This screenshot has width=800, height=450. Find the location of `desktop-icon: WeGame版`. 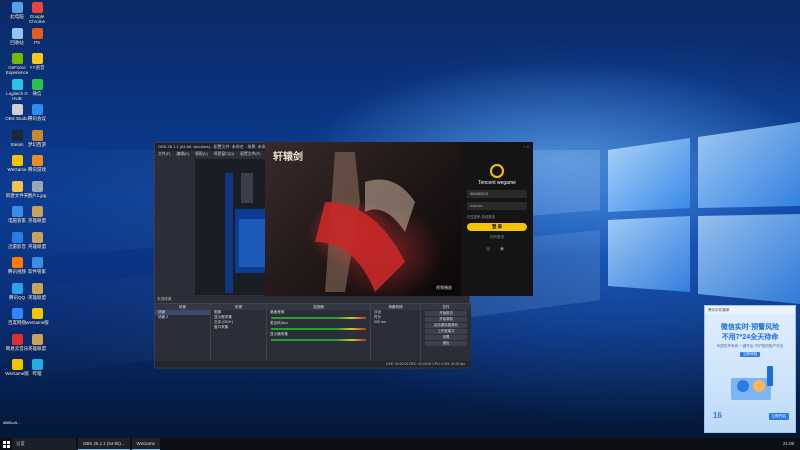

desktop-icon: WeGame版 is located at coordinates (37, 316).